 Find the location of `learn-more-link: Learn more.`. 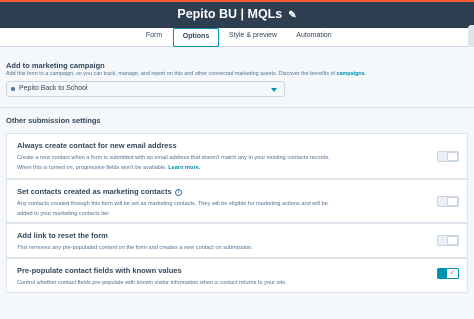

learn-more-link: Learn more. is located at coordinates (184, 168).